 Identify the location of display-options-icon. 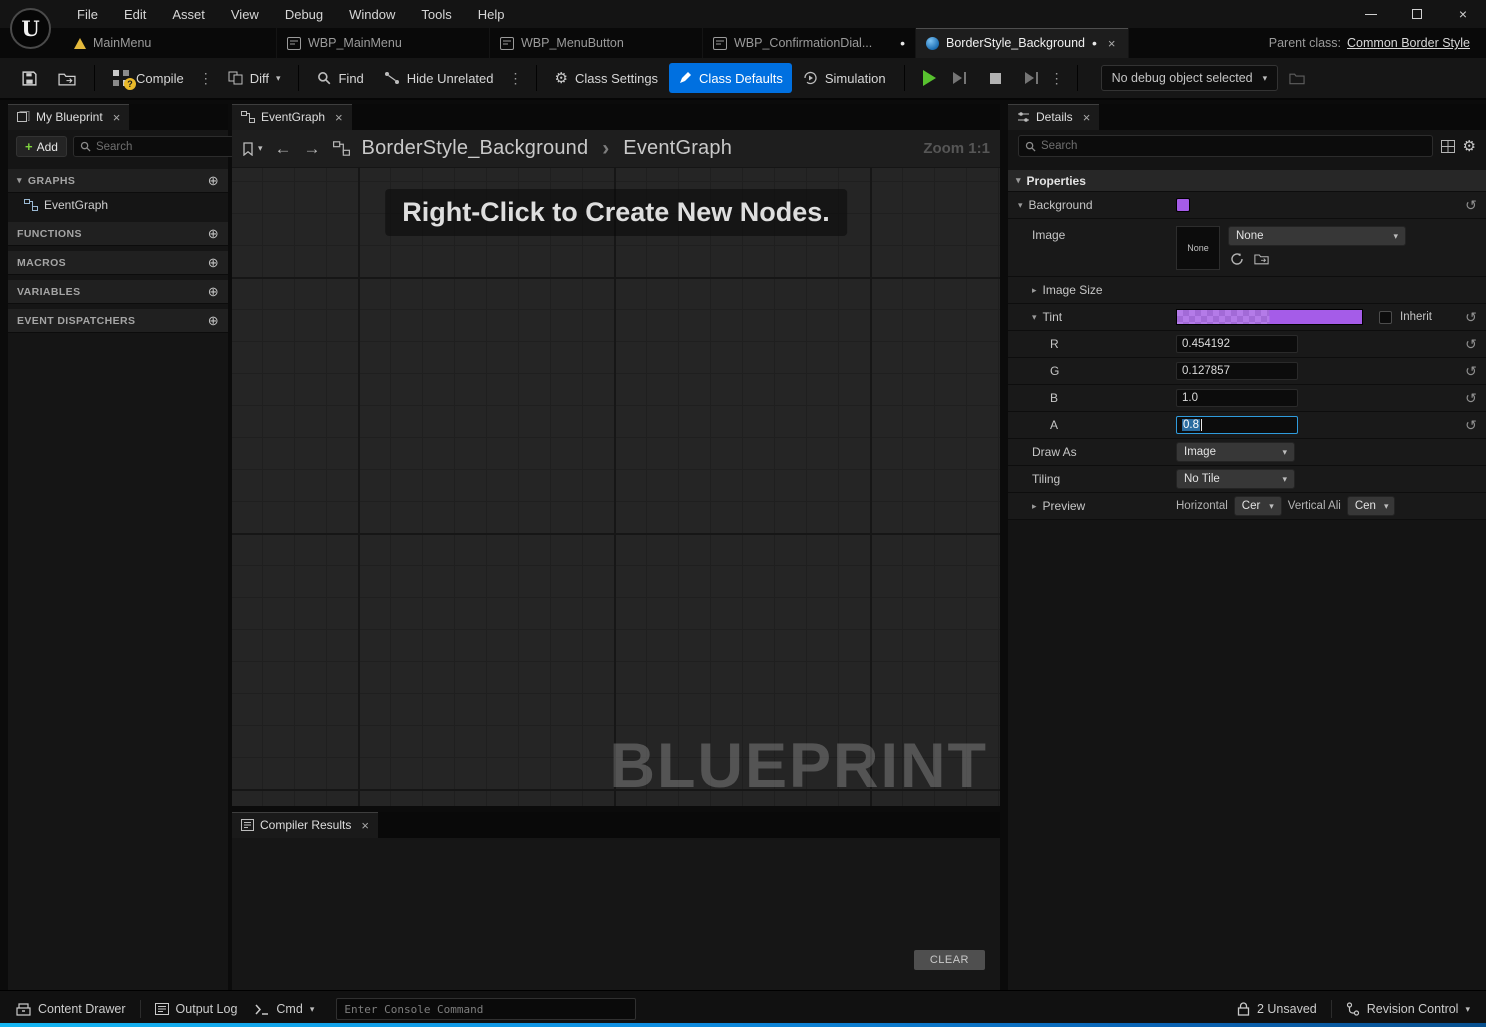
(1447, 146).